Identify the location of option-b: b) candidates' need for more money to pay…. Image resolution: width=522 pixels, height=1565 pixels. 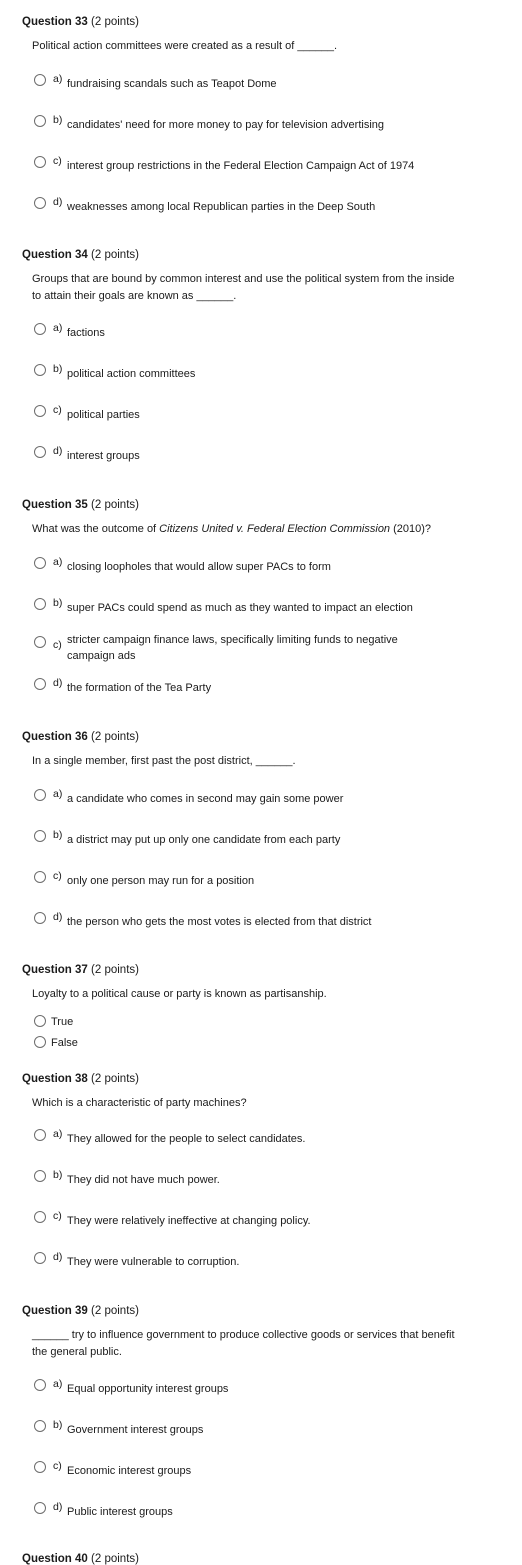
(269, 123).